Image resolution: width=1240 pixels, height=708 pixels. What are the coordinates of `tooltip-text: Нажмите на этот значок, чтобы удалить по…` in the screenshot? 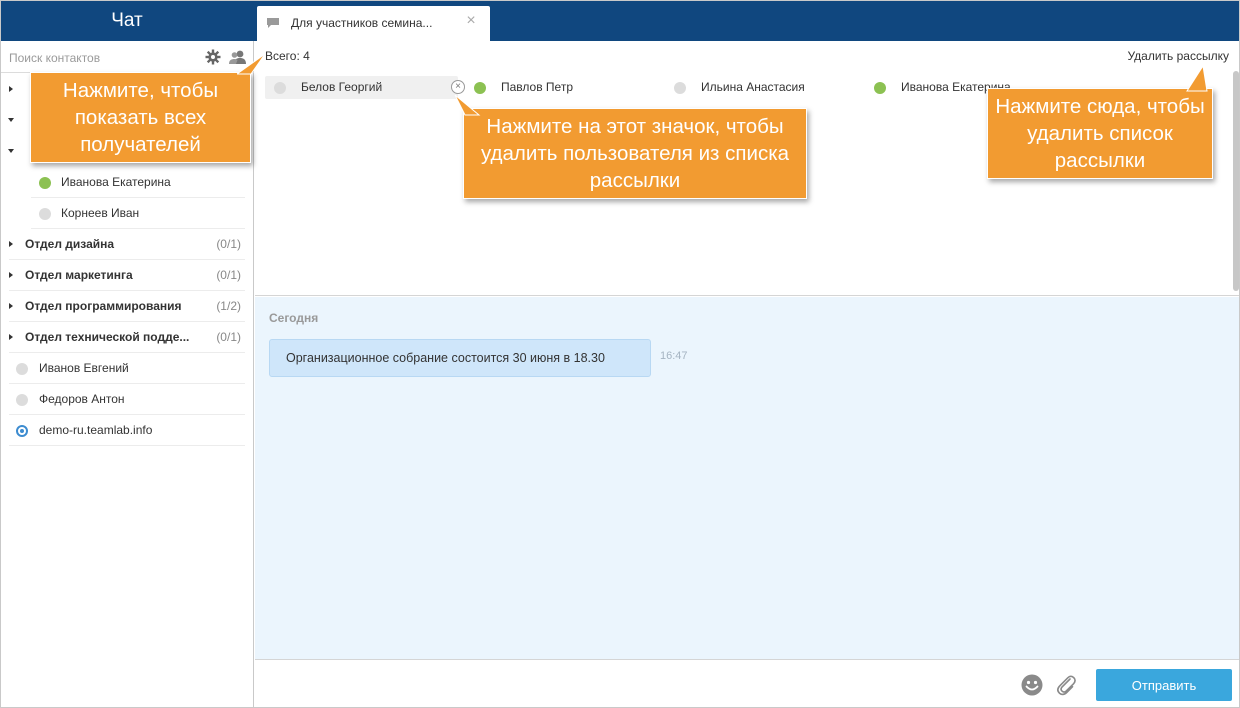 It's located at (635, 153).